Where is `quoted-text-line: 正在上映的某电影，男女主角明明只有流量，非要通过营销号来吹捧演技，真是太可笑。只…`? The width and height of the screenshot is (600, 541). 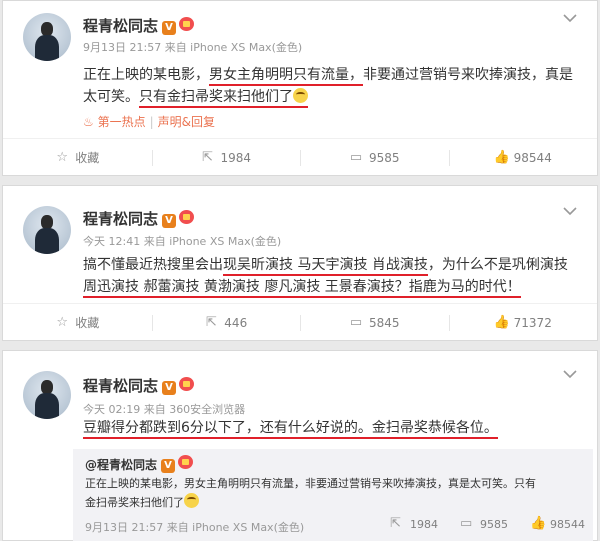 quoted-text-line: 正在上映的某电影，男女主角明明只有流量，非要通过营销号来吹捧演技，真是太可笑。只… is located at coordinates (310, 483).